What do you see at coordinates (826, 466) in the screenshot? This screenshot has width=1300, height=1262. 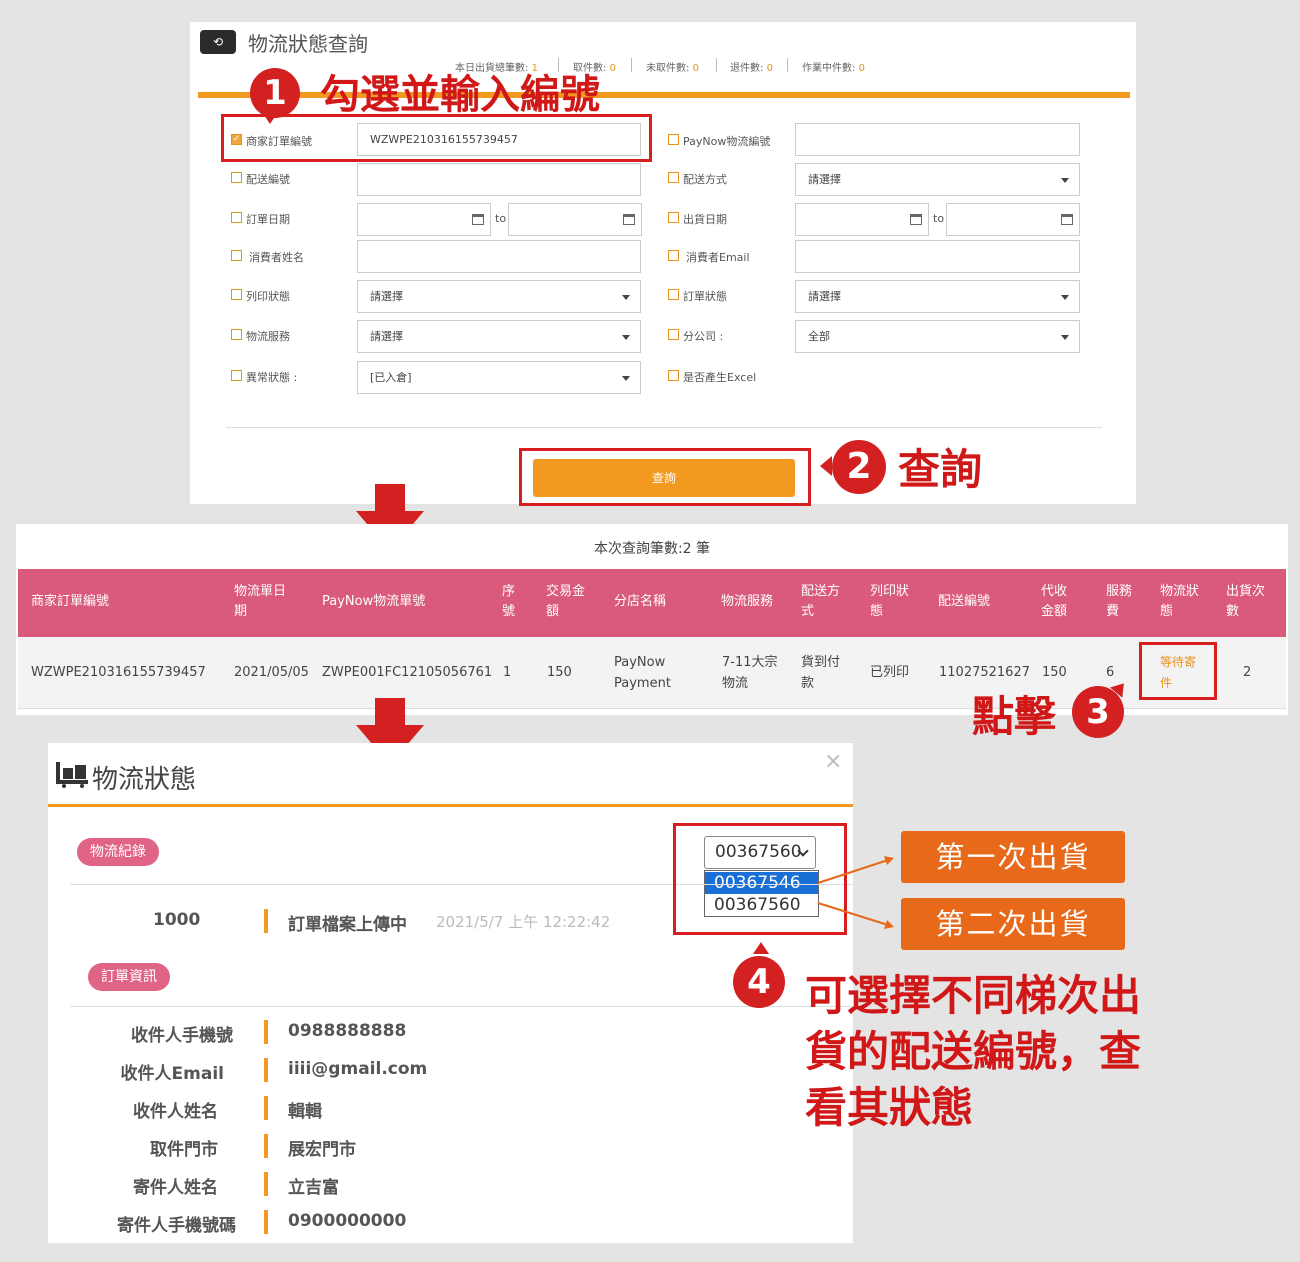 I see `step2-pointer` at bounding box center [826, 466].